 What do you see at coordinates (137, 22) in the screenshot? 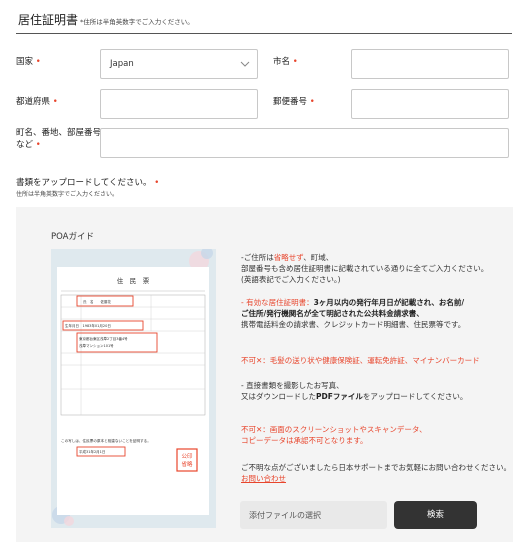
I see `page-title-note: *住所は半角英数字でご入力ください。` at bounding box center [137, 22].